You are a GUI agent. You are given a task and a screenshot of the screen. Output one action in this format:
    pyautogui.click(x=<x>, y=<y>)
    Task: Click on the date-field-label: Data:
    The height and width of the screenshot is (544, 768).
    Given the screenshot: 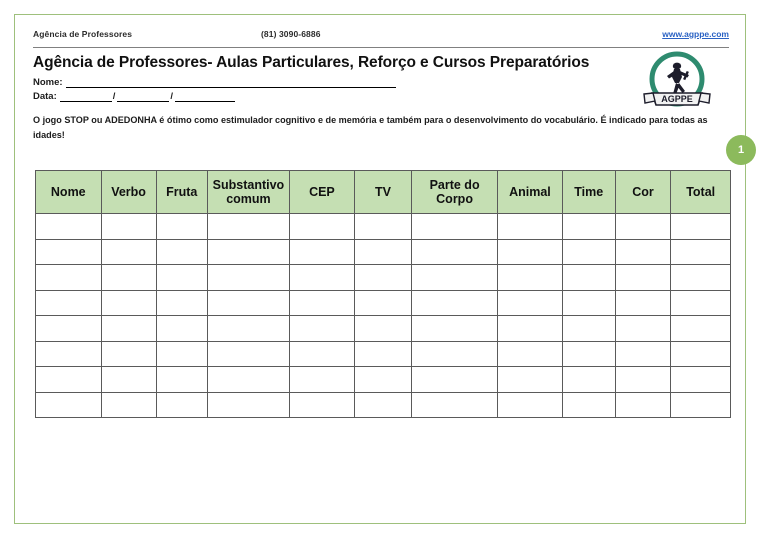 What is the action you would take?
    pyautogui.click(x=45, y=96)
    